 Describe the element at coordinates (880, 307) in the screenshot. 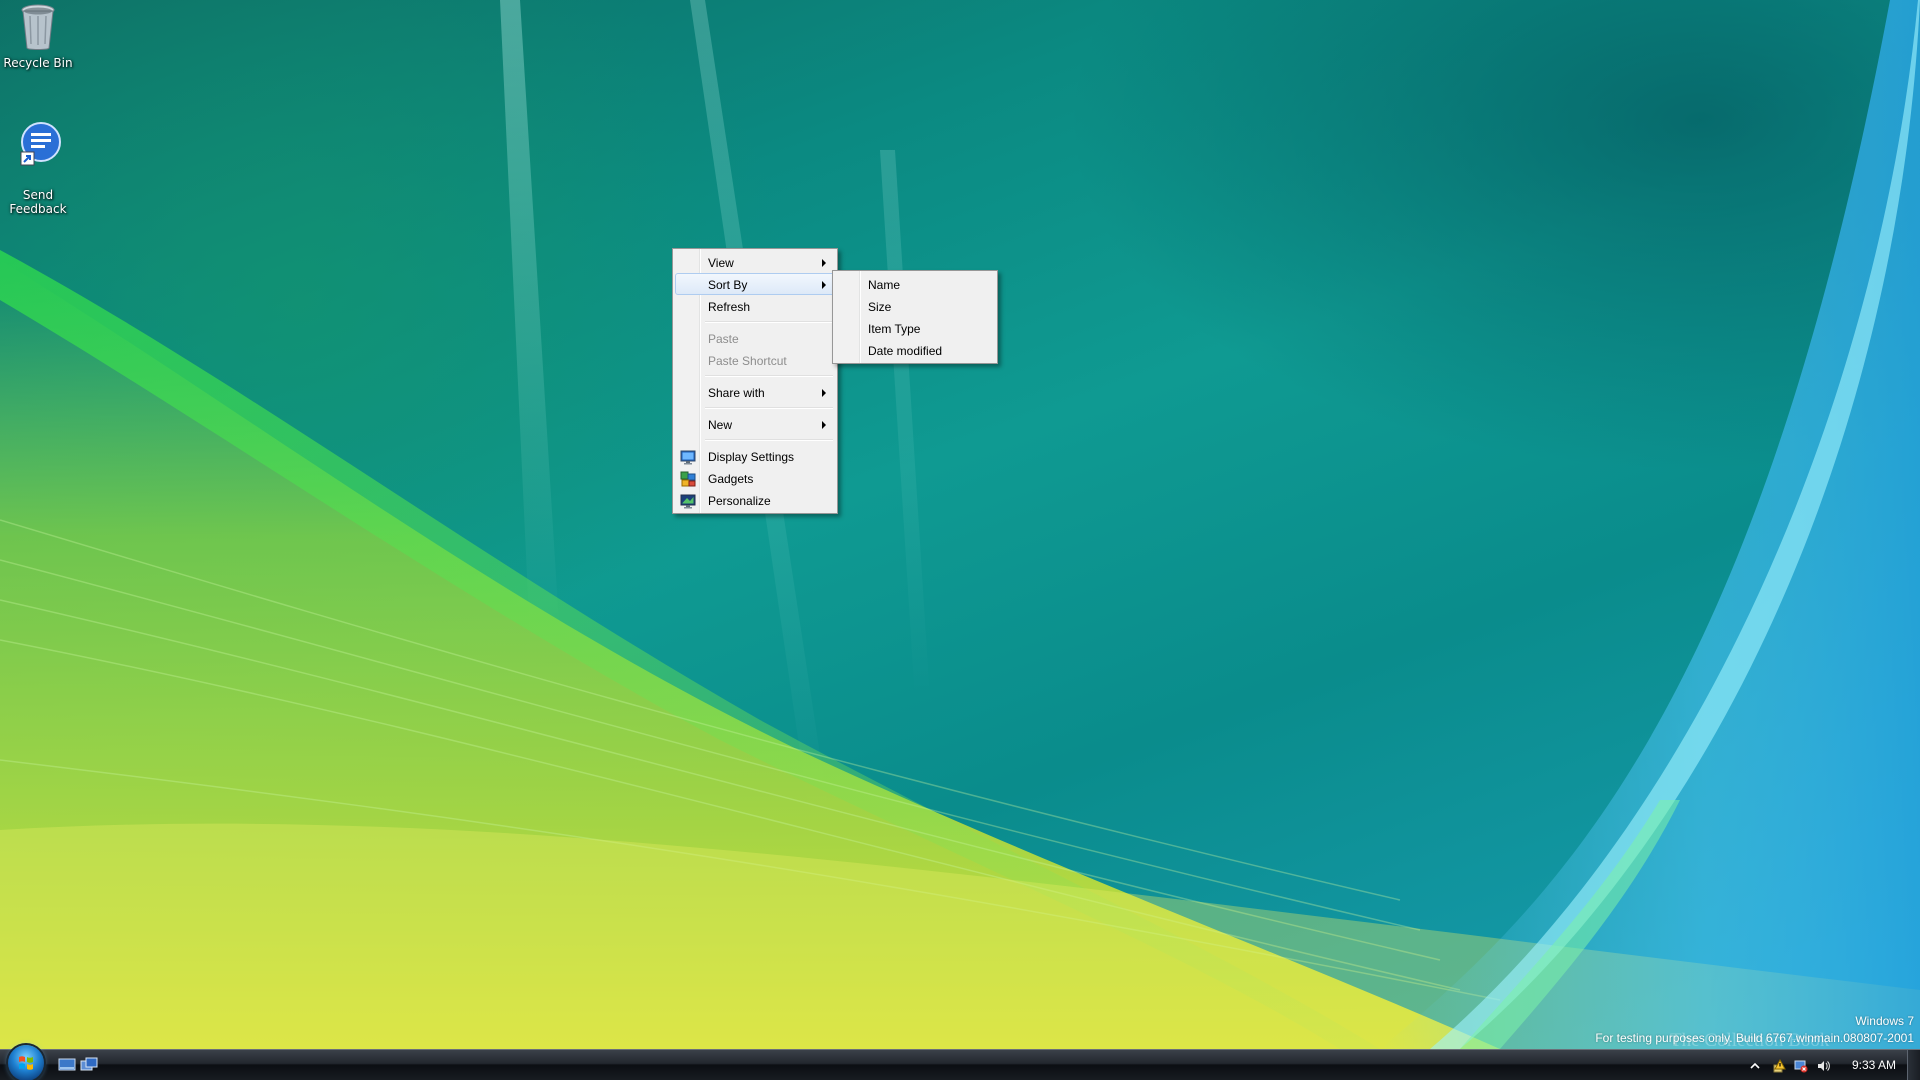

I see `menu-item-label: Size` at that location.